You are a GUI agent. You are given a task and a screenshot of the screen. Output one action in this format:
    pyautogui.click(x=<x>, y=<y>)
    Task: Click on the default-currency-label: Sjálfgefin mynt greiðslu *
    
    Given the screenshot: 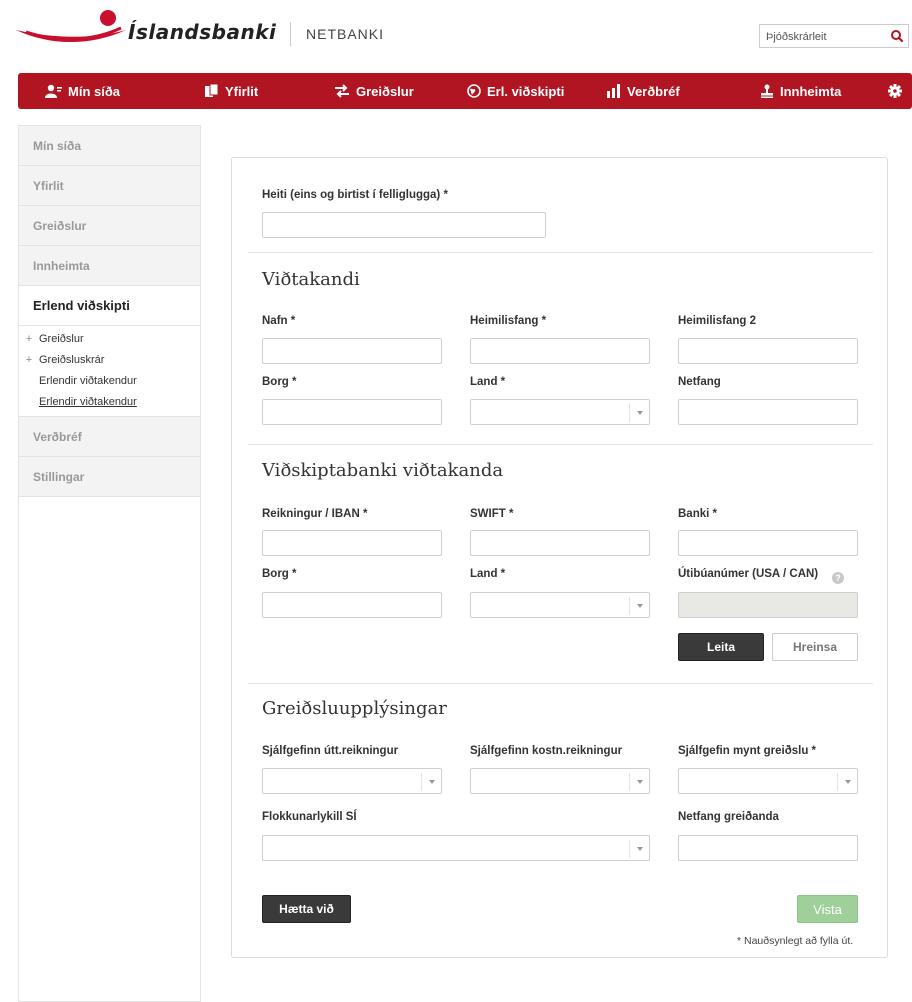 What is the action you would take?
    pyautogui.click(x=747, y=751)
    